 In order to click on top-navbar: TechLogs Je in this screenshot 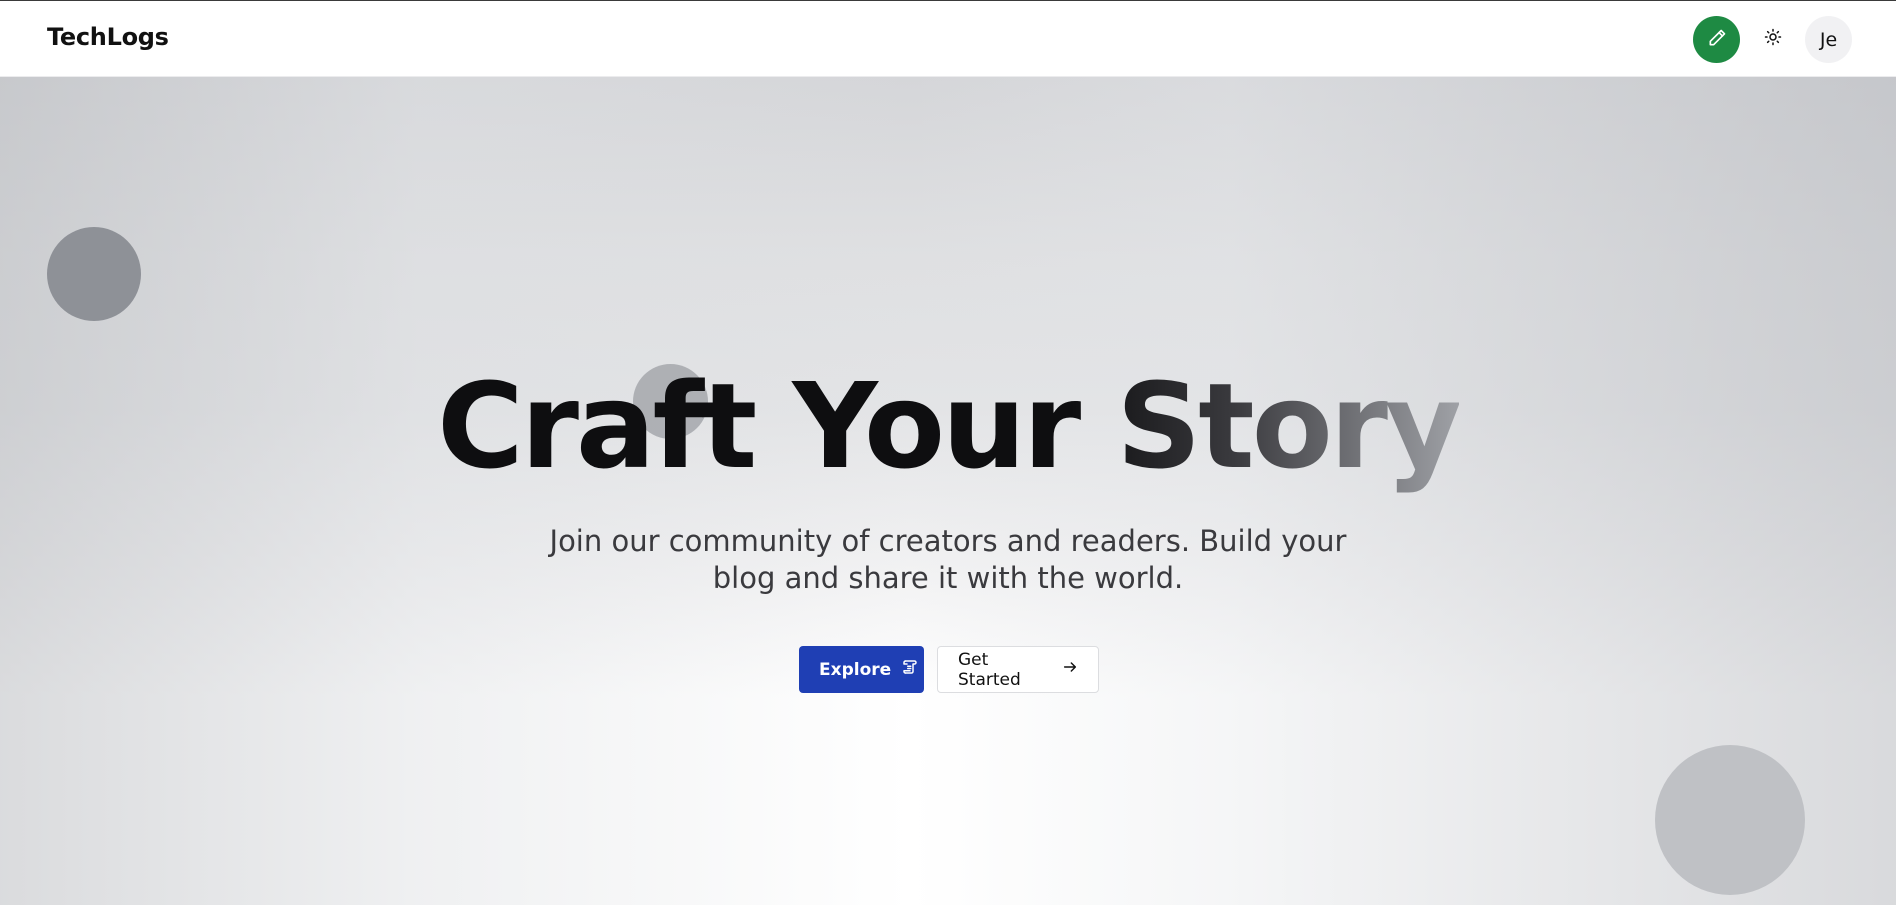, I will do `click(948, 38)`.